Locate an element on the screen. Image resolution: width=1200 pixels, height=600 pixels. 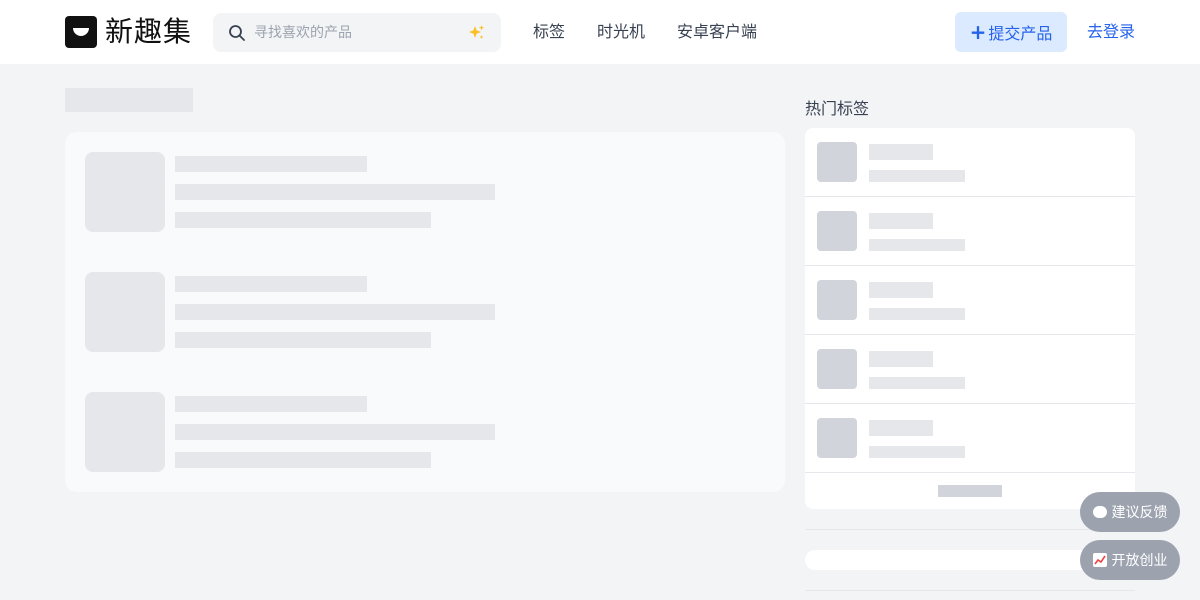
chart-up-icon is located at coordinates (1099, 560).